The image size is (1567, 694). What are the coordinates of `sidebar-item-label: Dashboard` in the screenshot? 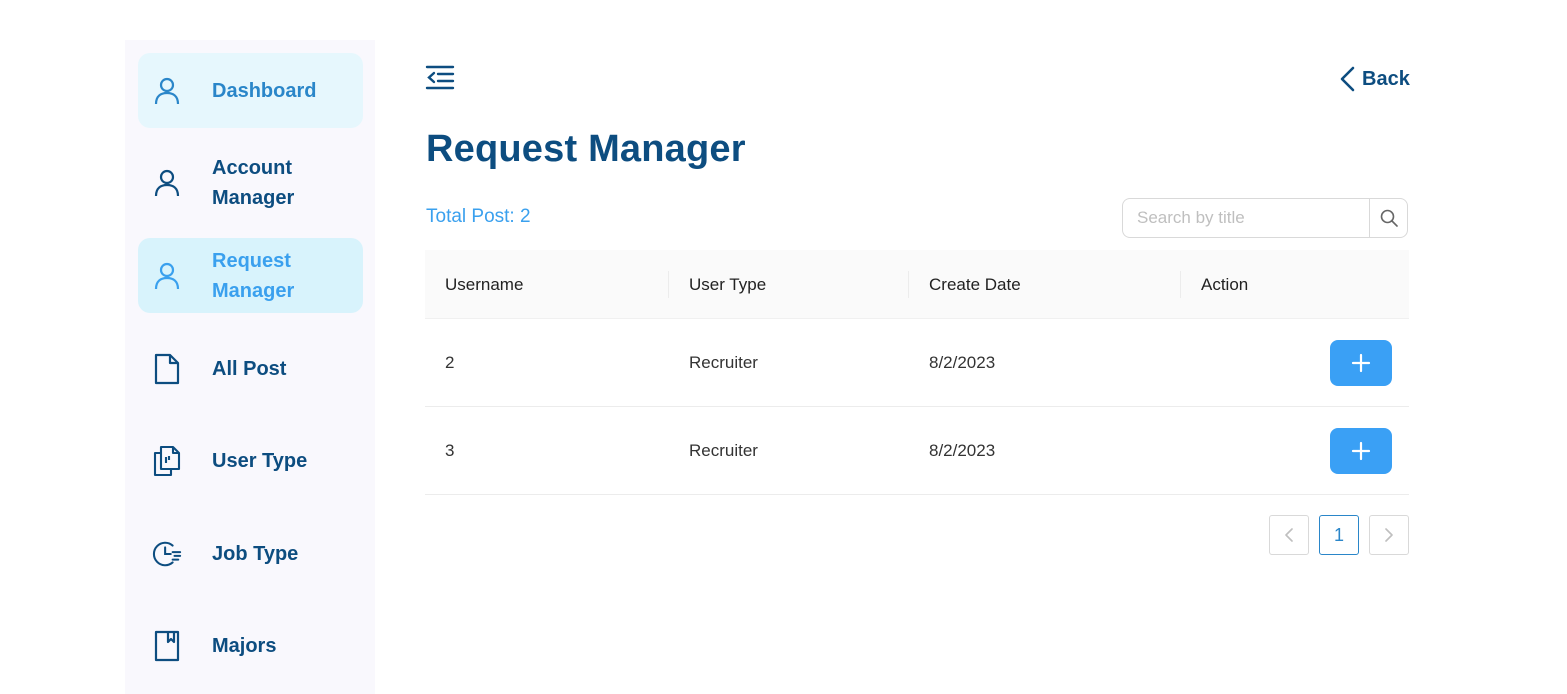 It's located at (264, 90).